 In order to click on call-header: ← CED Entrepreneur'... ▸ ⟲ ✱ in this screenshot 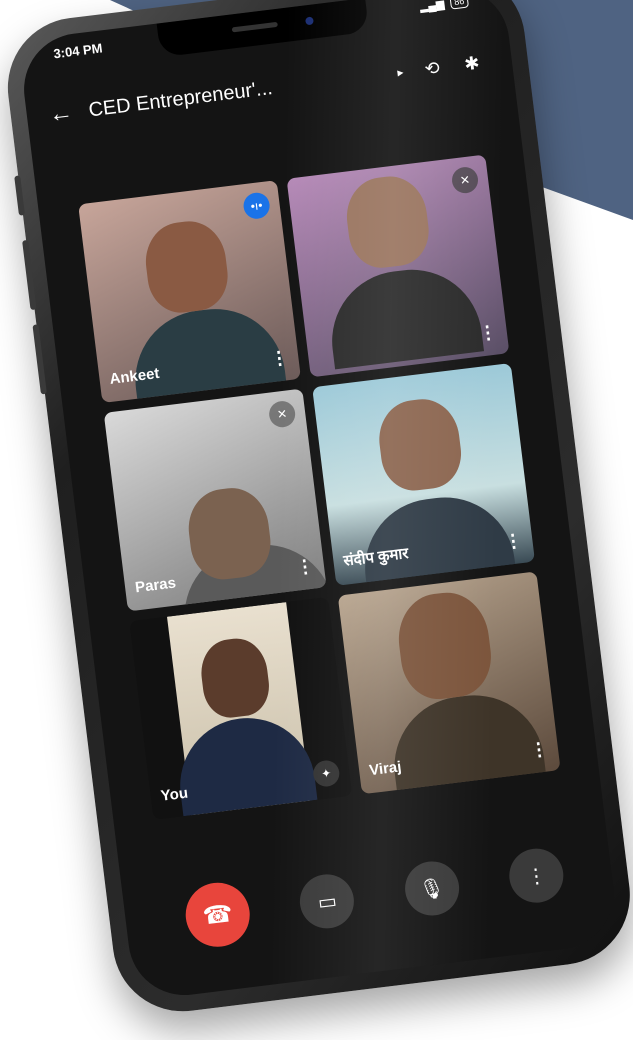, I will do `click(271, 88)`.